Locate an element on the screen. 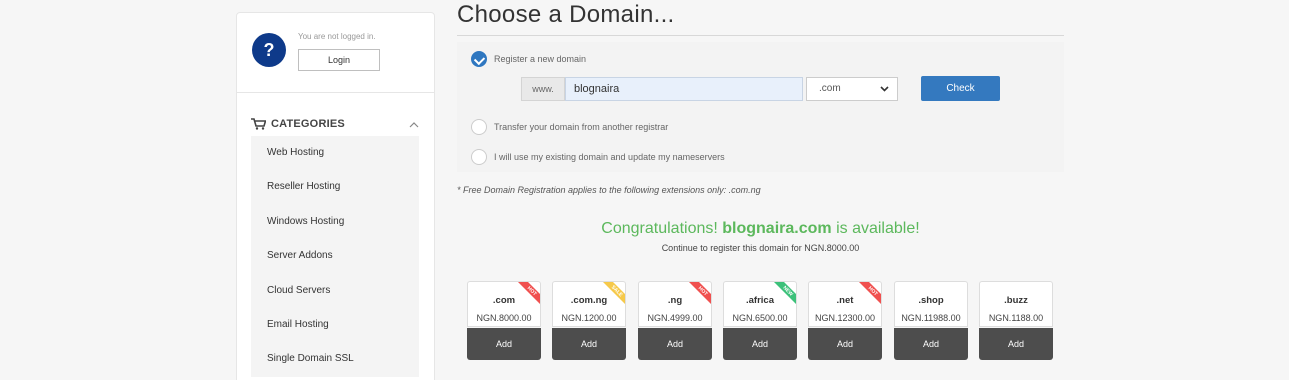 The height and width of the screenshot is (380, 1289). title-divider is located at coordinates (760, 35).